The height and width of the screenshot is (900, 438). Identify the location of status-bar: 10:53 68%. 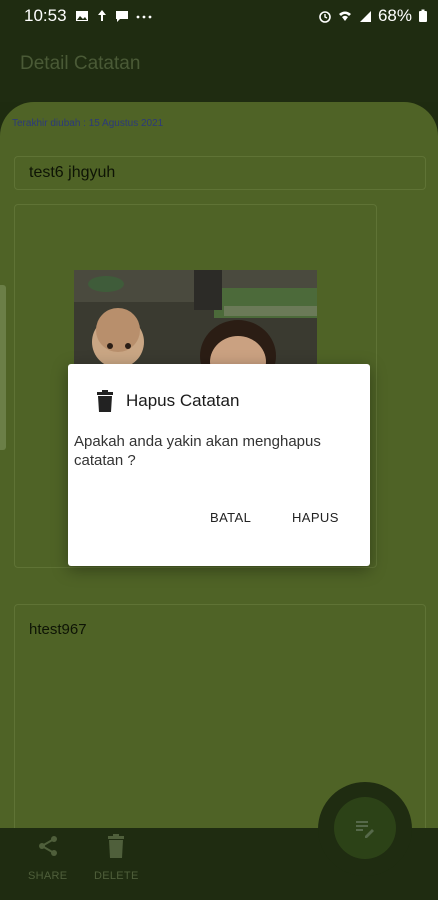
(219, 16).